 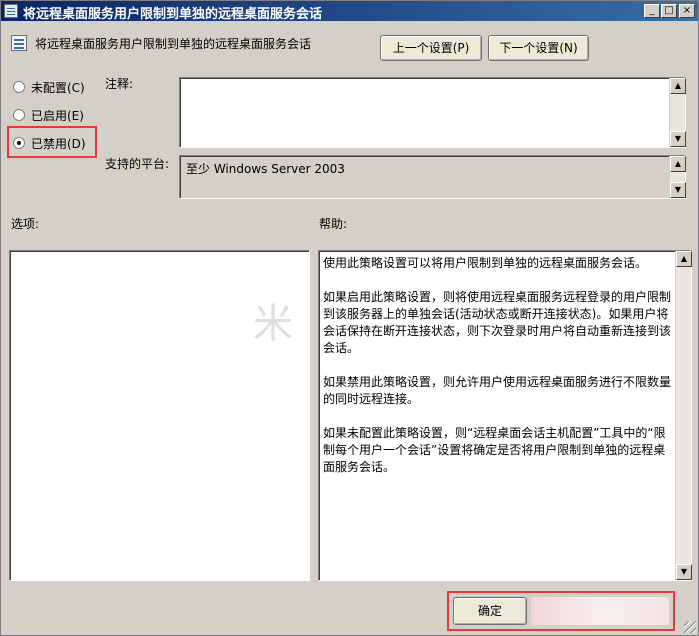 What do you see at coordinates (683, 415) in the screenshot?
I see `help-scrollbar: ▲ ▼` at bounding box center [683, 415].